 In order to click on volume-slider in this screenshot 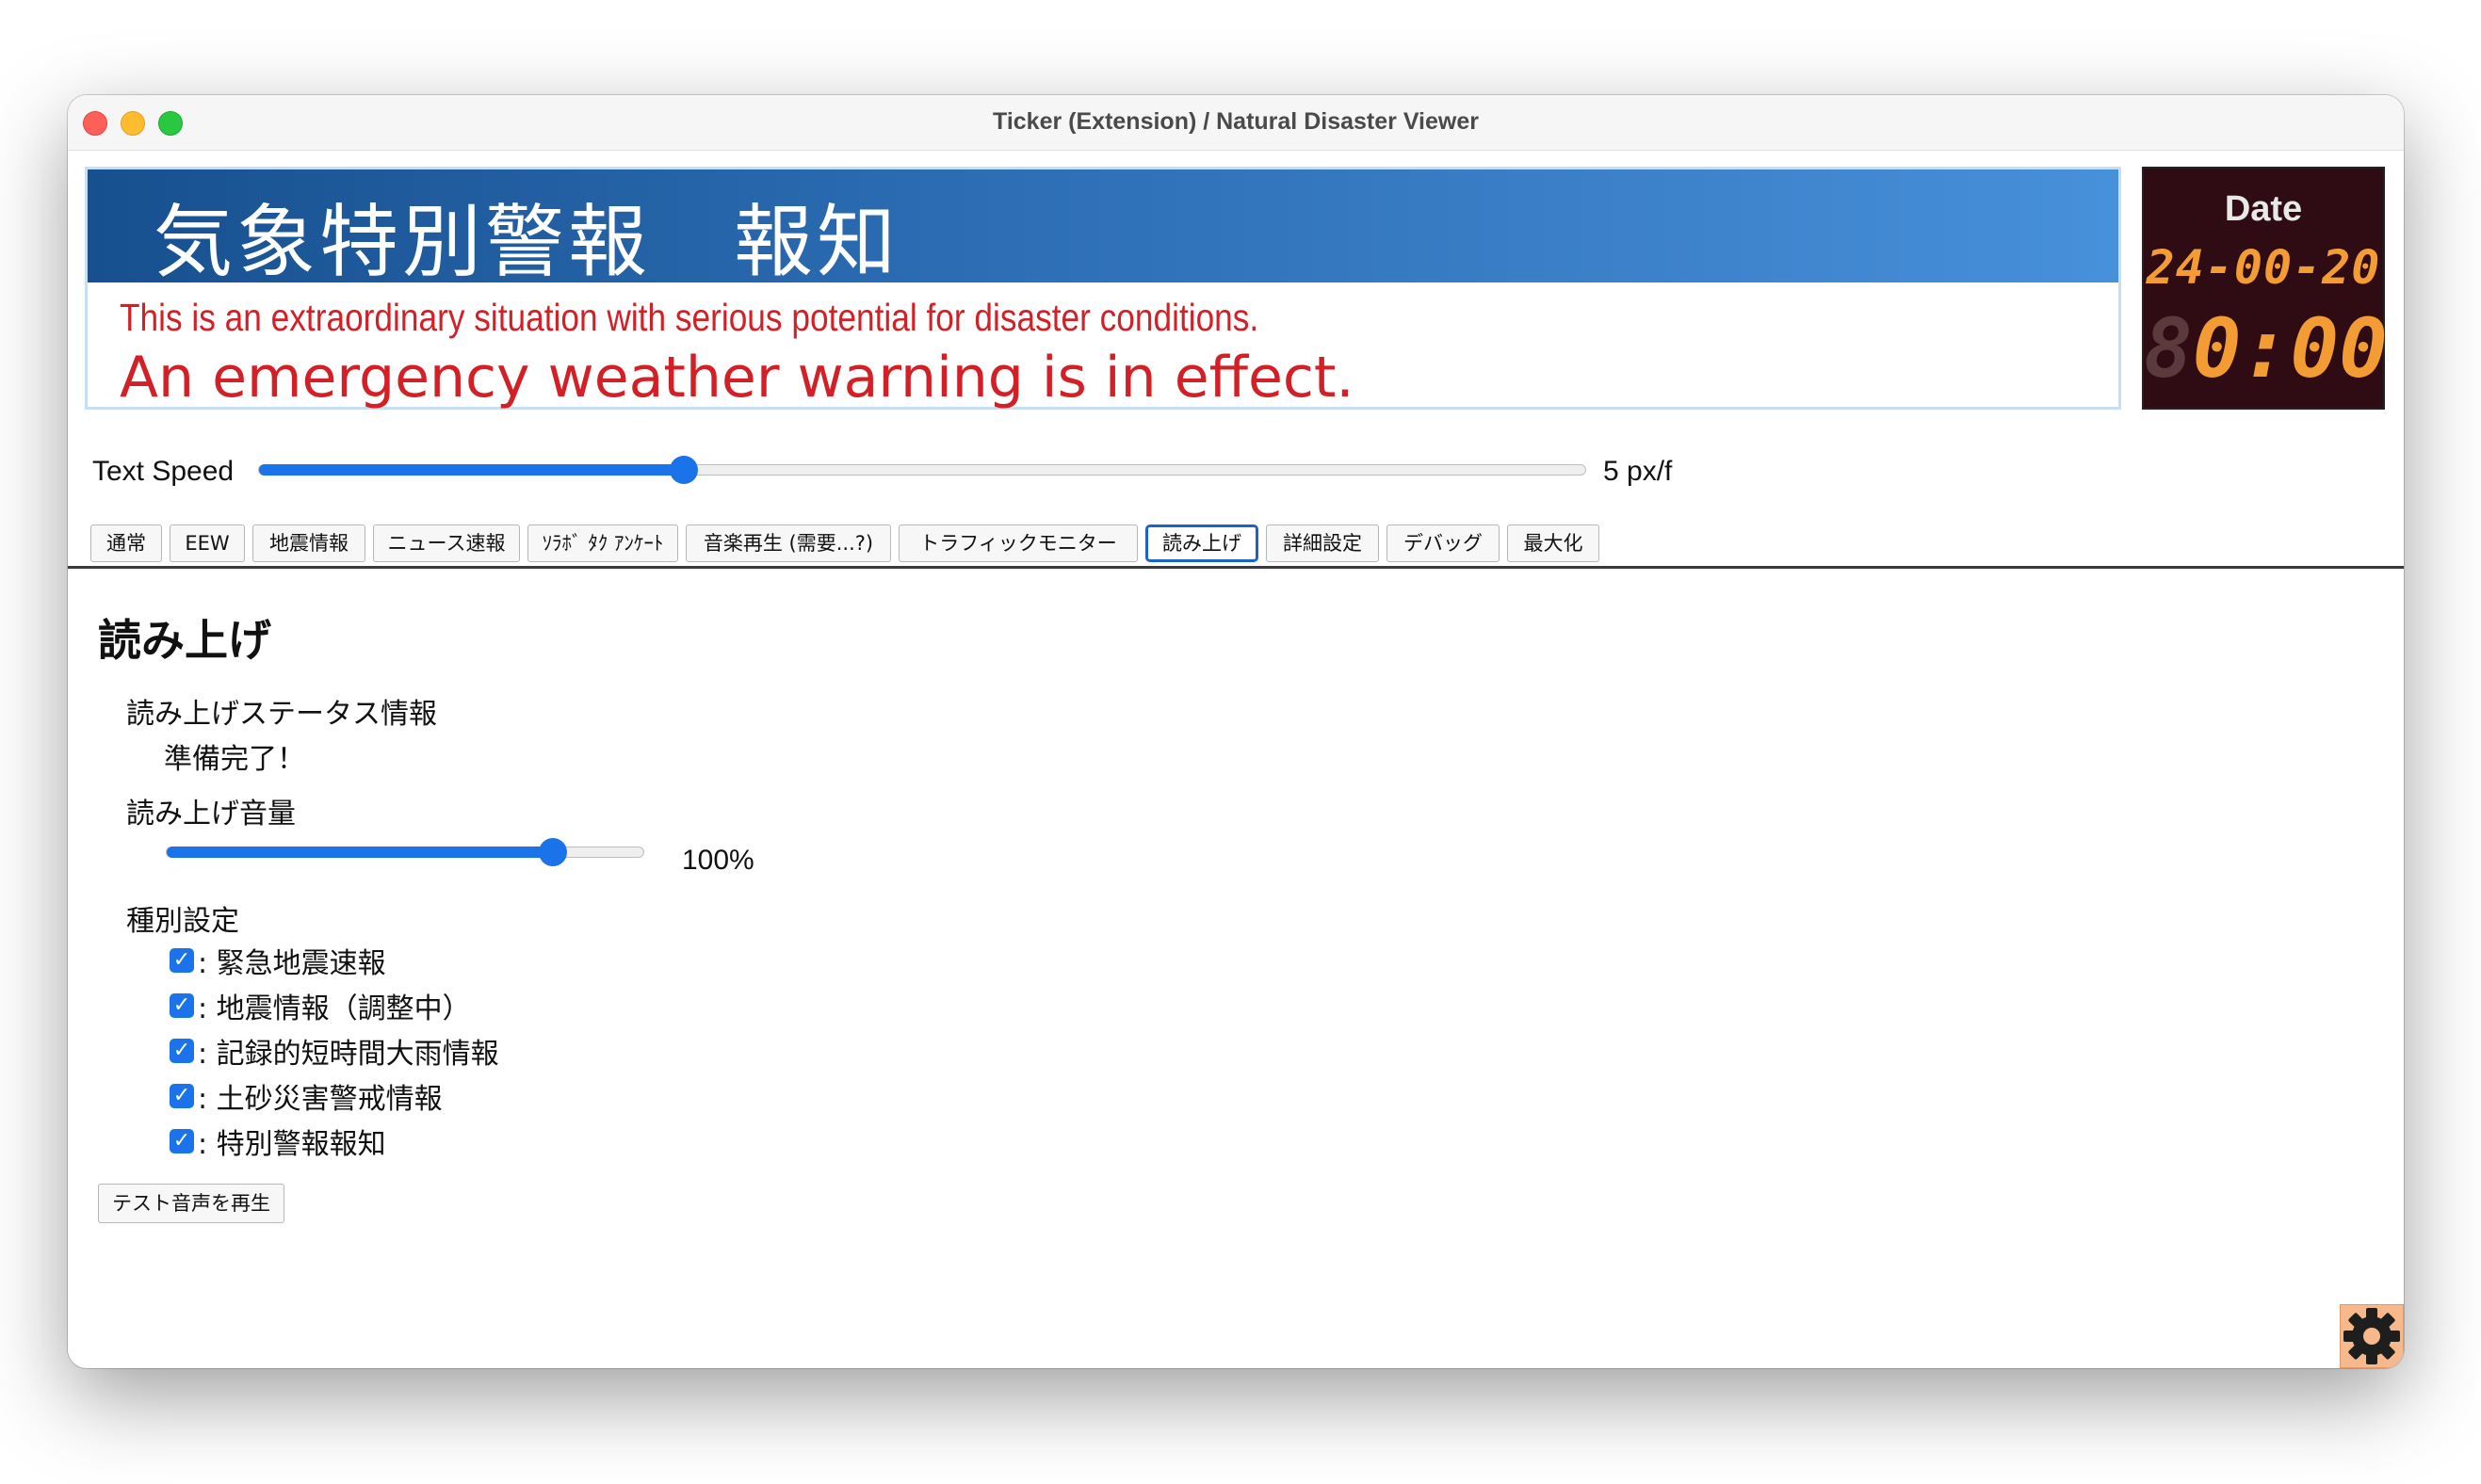, I will do `click(405, 852)`.